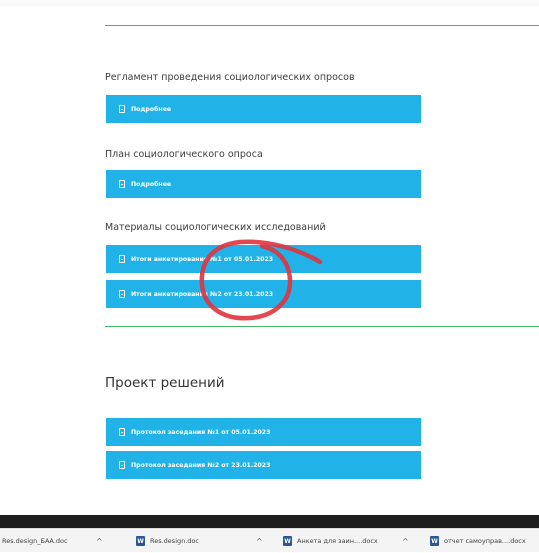 This screenshot has height=553, width=539. Describe the element at coordinates (263, 109) in the screenshot. I see `regulations-details-button: Подробнее` at that location.